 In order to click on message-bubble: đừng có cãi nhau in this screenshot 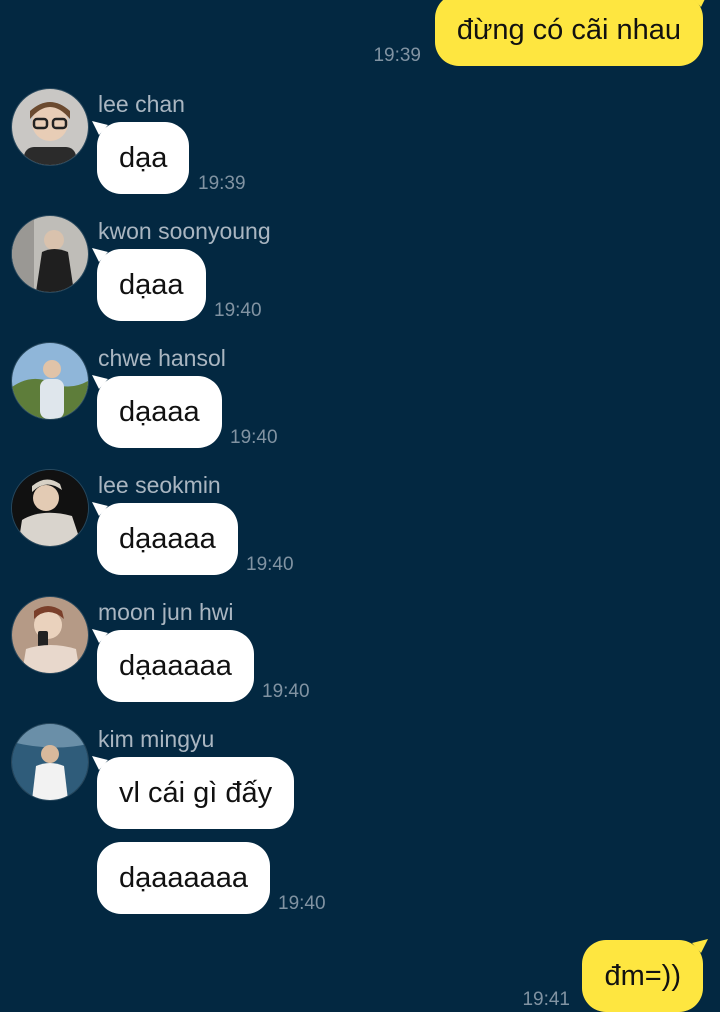, I will do `click(569, 33)`.